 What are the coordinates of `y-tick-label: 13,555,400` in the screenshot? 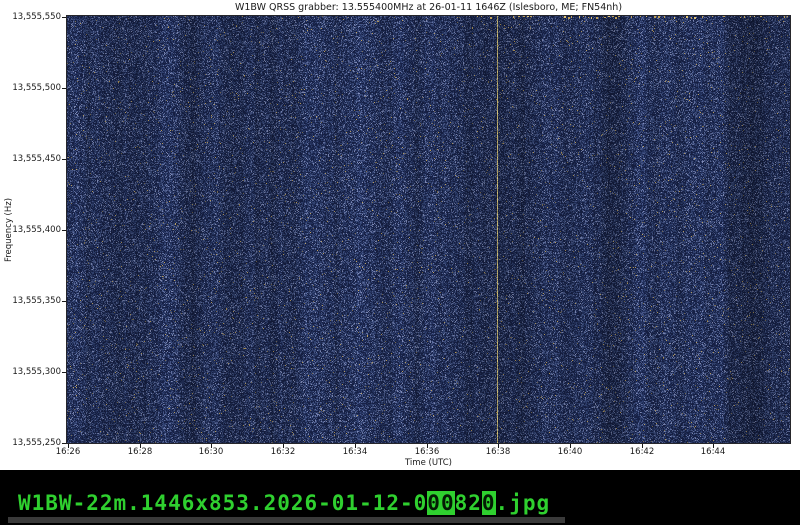 It's located at (36, 230).